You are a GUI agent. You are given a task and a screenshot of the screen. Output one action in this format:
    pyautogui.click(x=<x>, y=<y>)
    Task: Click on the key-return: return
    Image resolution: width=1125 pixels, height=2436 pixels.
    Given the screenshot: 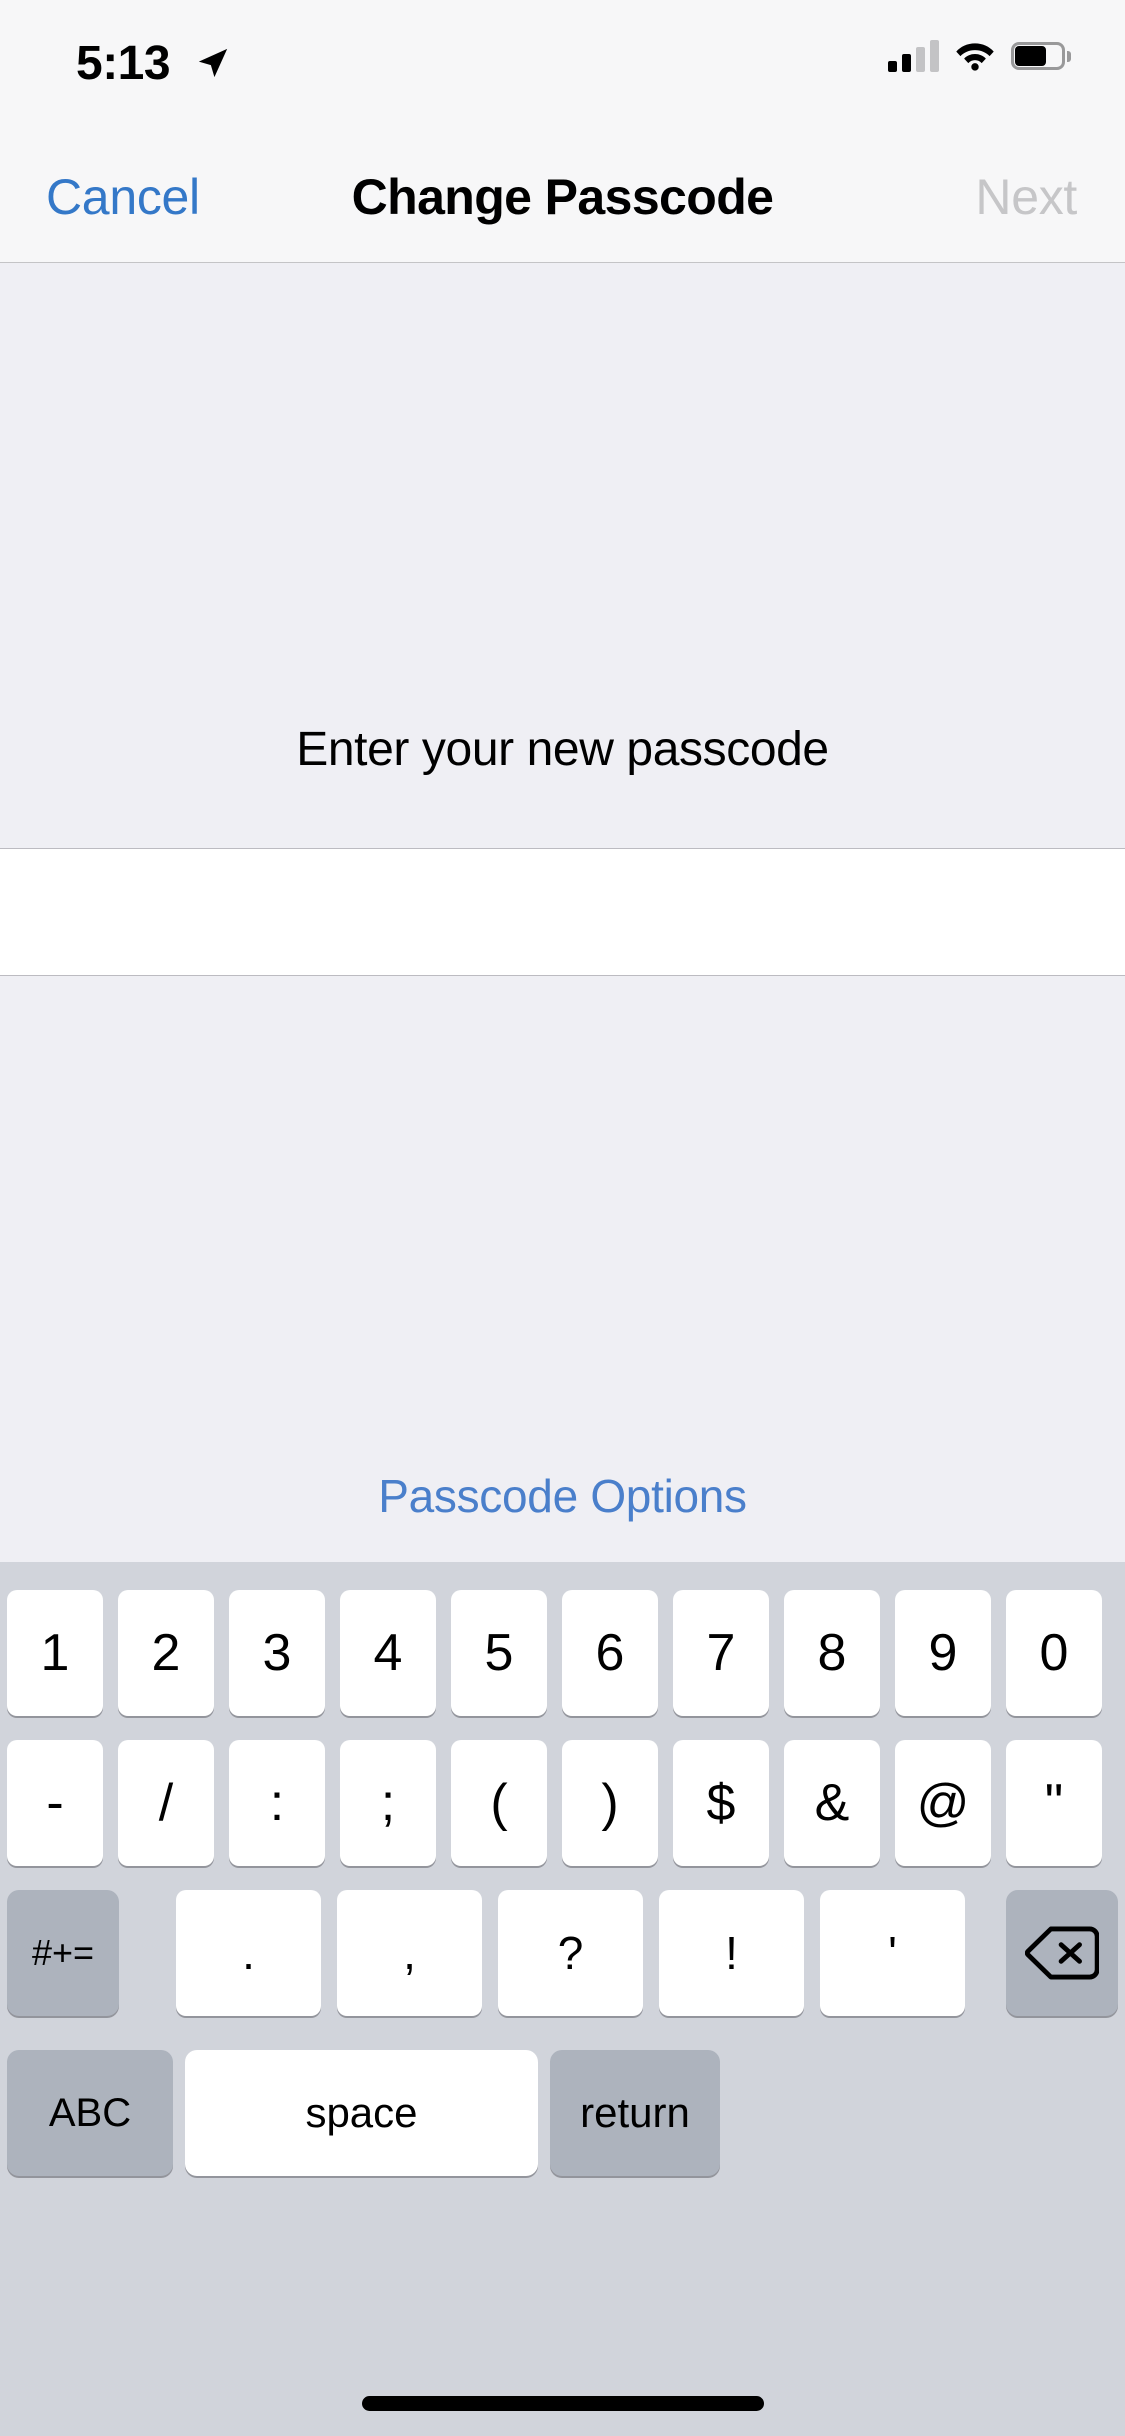 What is the action you would take?
    pyautogui.click(x=635, y=2113)
    